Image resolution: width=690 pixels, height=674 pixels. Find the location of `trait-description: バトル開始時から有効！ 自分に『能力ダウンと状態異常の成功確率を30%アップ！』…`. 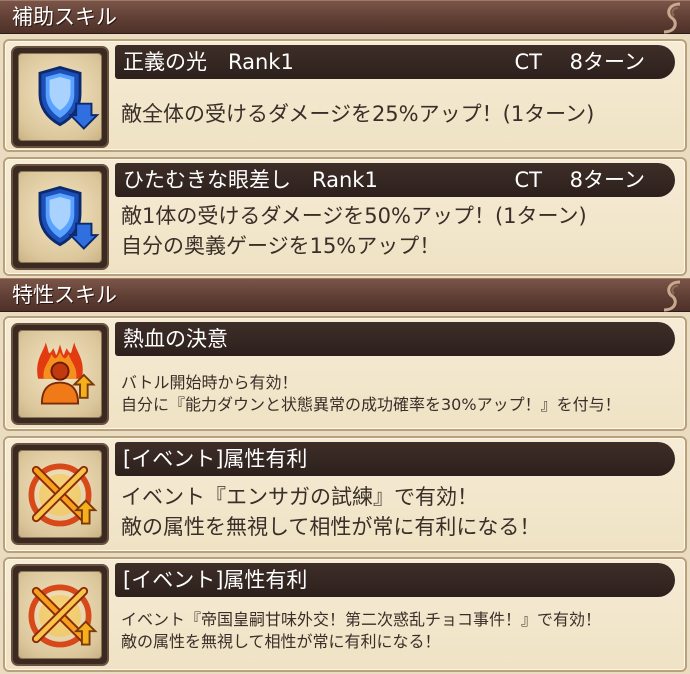

trait-description: バトル開始時から有効！ 自分に『能力ダウンと状態異常の成功確率を30%アップ！』… is located at coordinates (371, 394).